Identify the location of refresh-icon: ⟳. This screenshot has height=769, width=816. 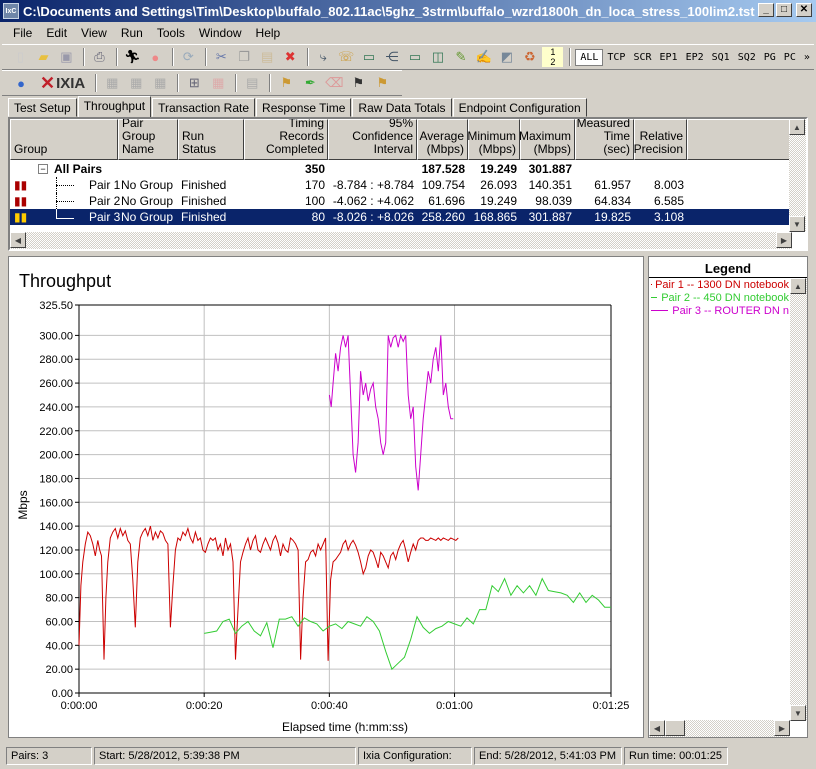
(188, 57).